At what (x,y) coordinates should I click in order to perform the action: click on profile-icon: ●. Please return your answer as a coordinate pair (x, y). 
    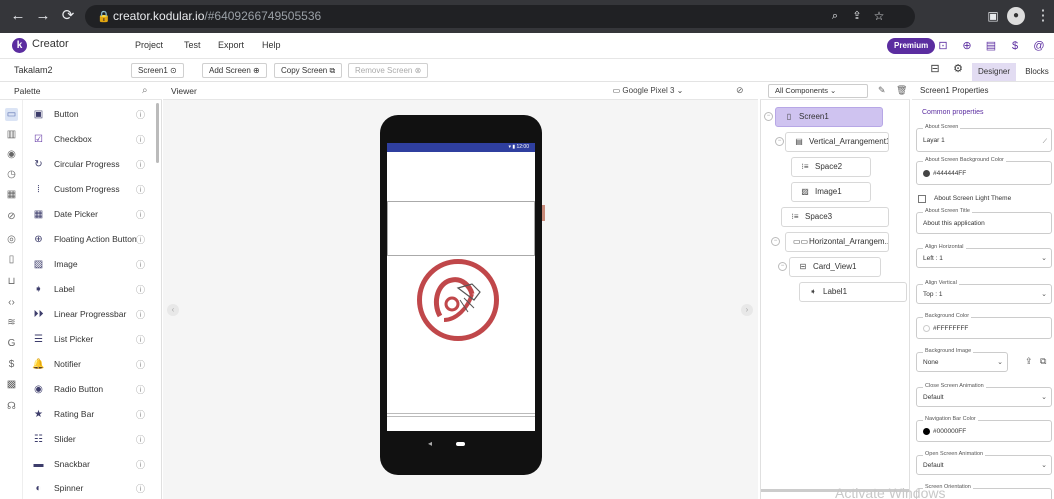
    Looking at the image, I should click on (1016, 16).